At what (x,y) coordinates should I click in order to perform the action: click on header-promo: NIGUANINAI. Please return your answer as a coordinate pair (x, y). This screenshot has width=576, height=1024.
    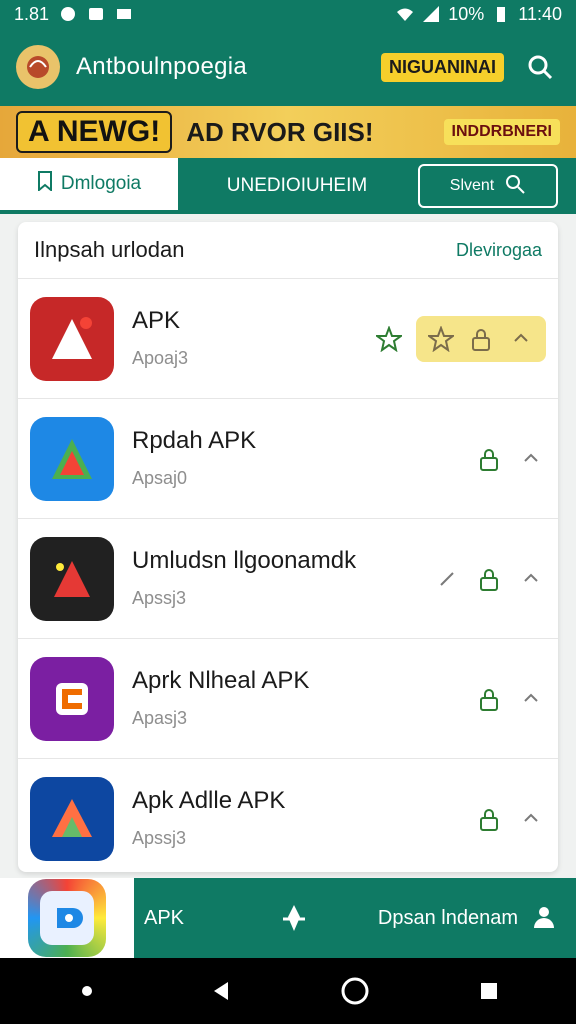
    Looking at the image, I should click on (442, 67).